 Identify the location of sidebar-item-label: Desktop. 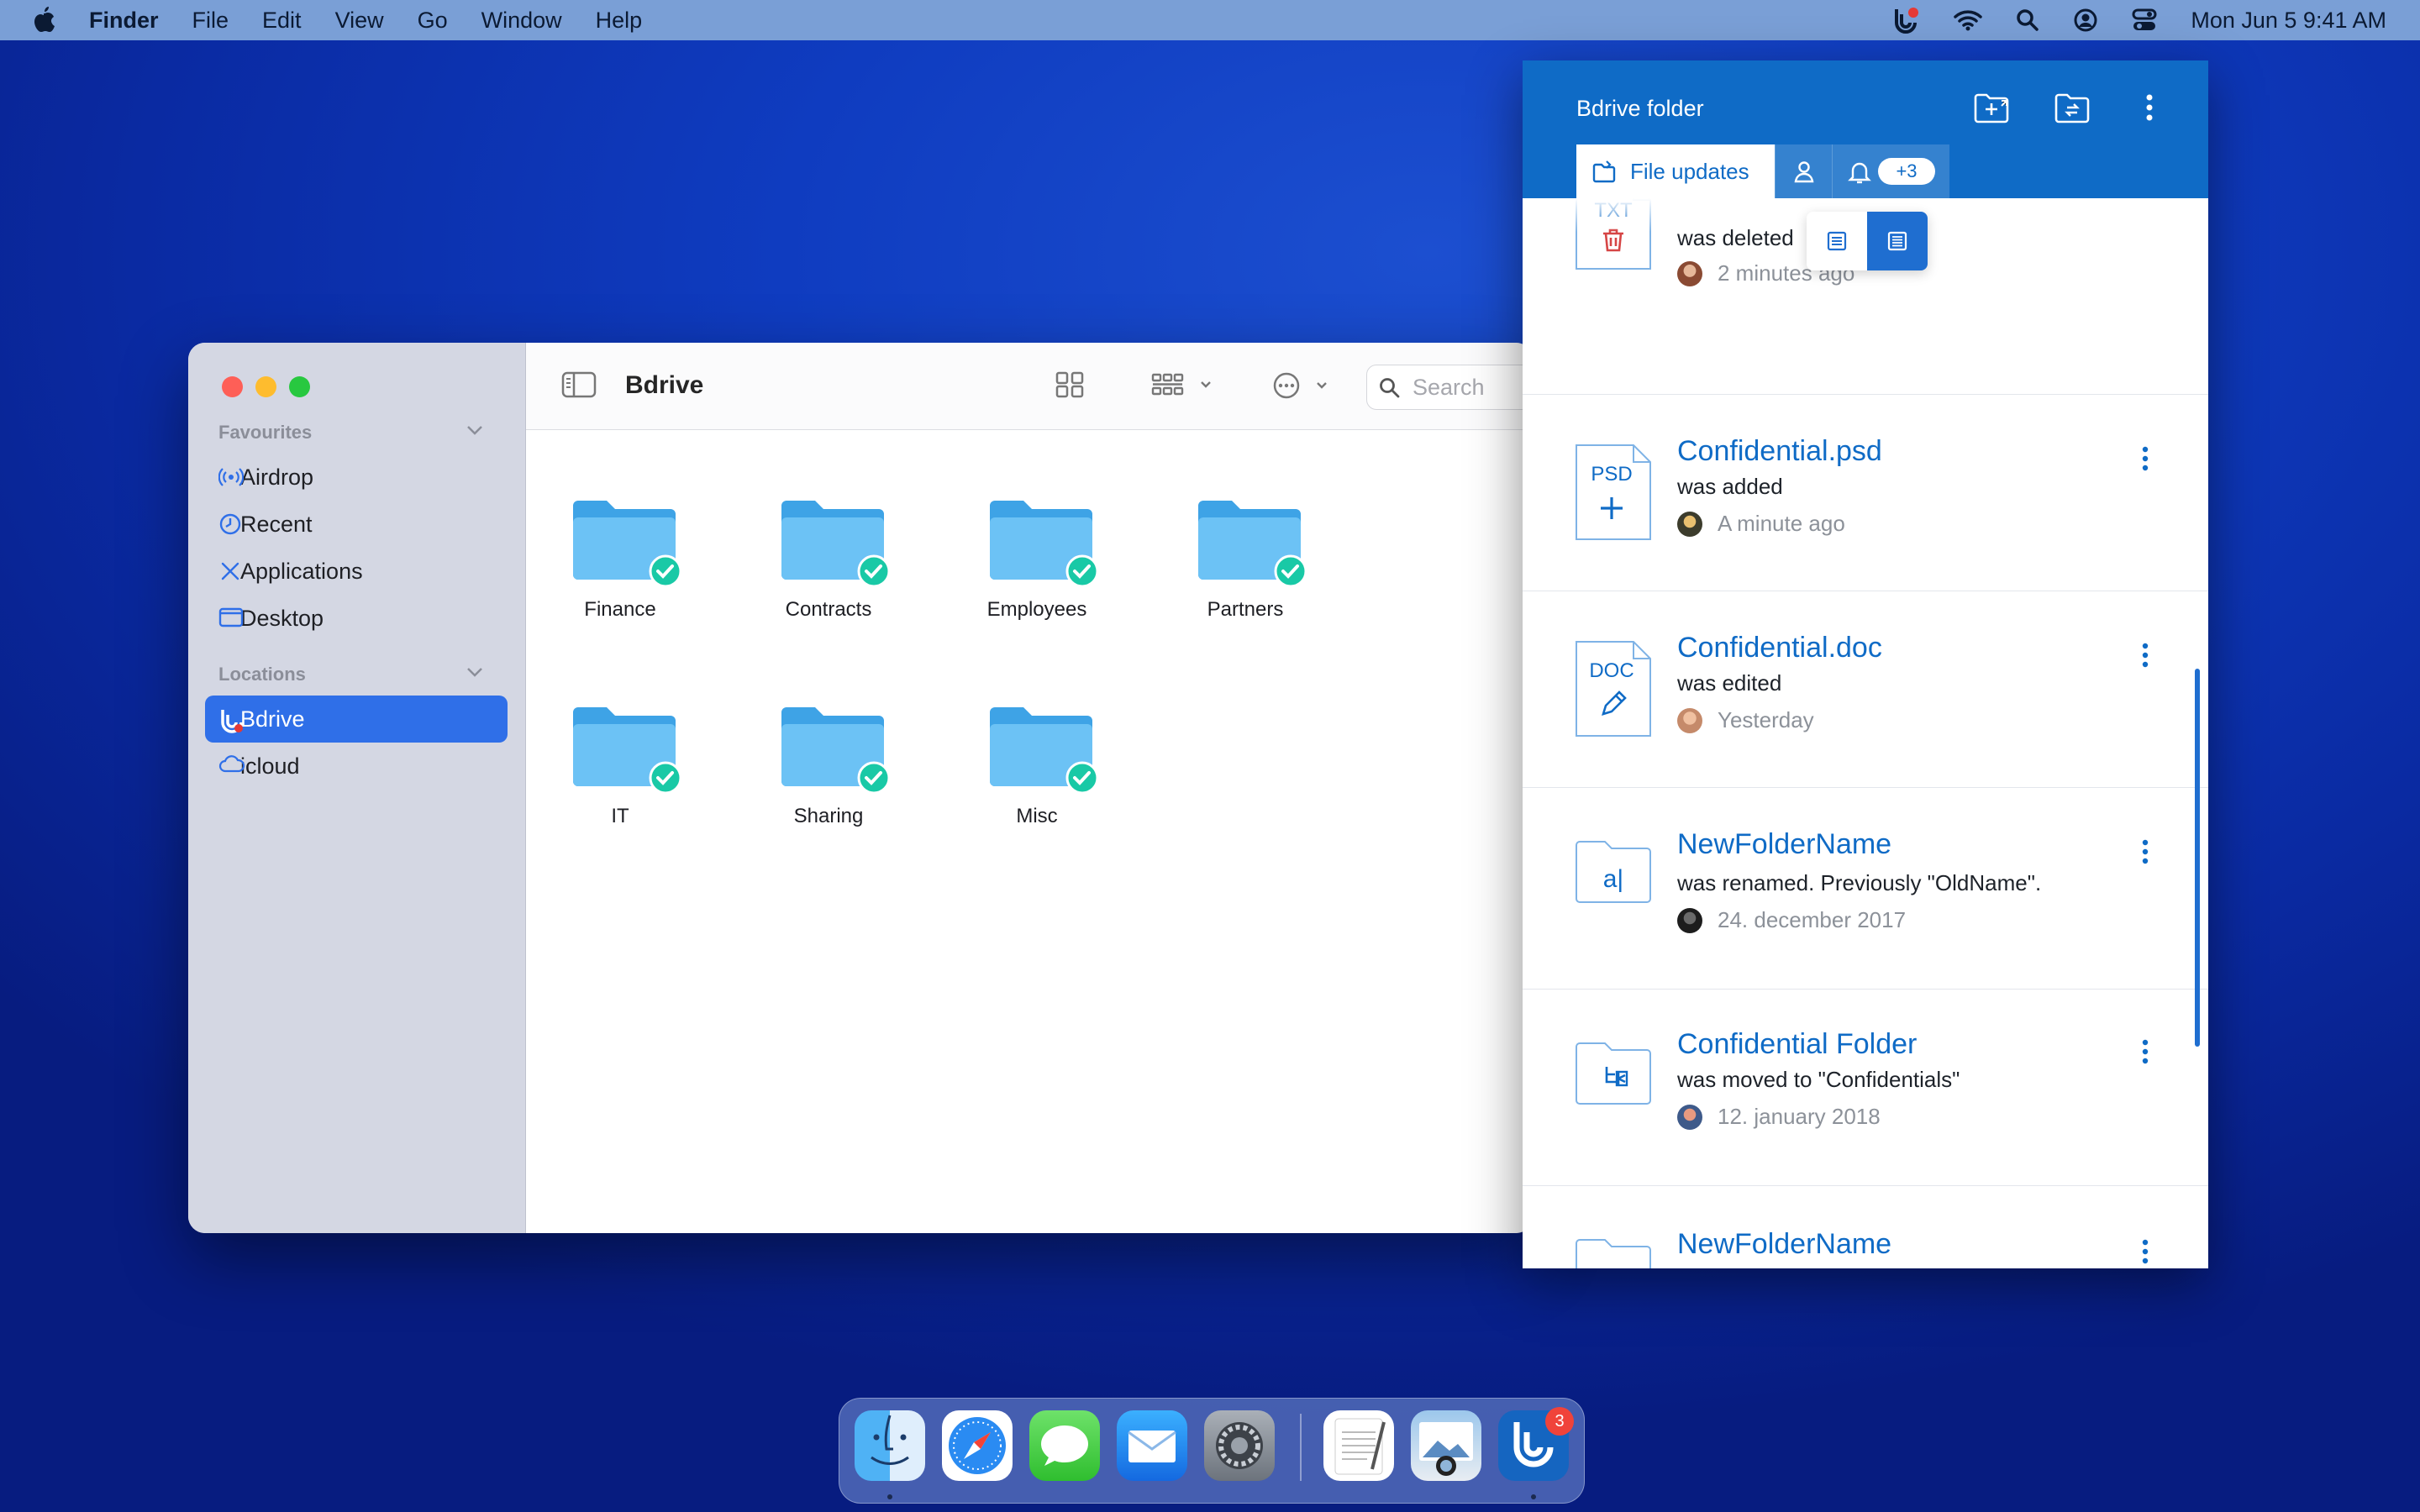
(282, 618).